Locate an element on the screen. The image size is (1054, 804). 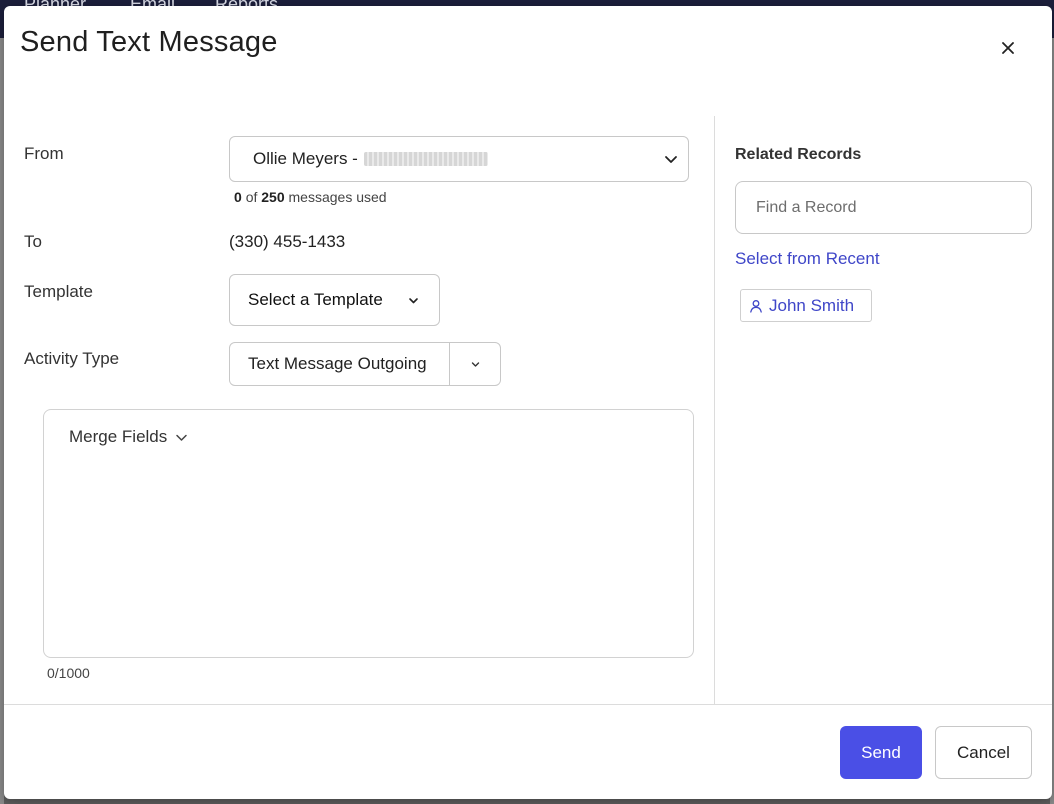
redacted-phone is located at coordinates (425, 159).